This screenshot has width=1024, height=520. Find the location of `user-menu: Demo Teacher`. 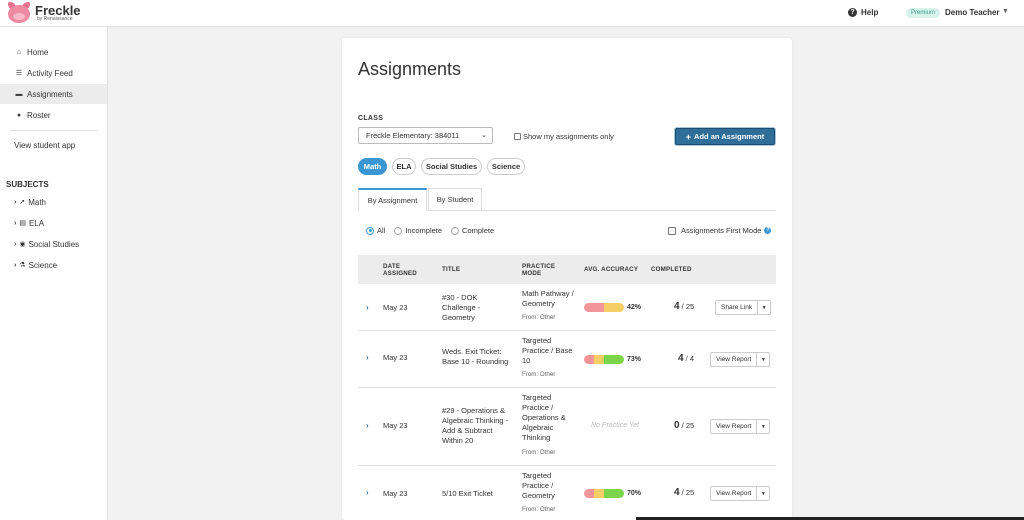

user-menu: Demo Teacher is located at coordinates (972, 12).